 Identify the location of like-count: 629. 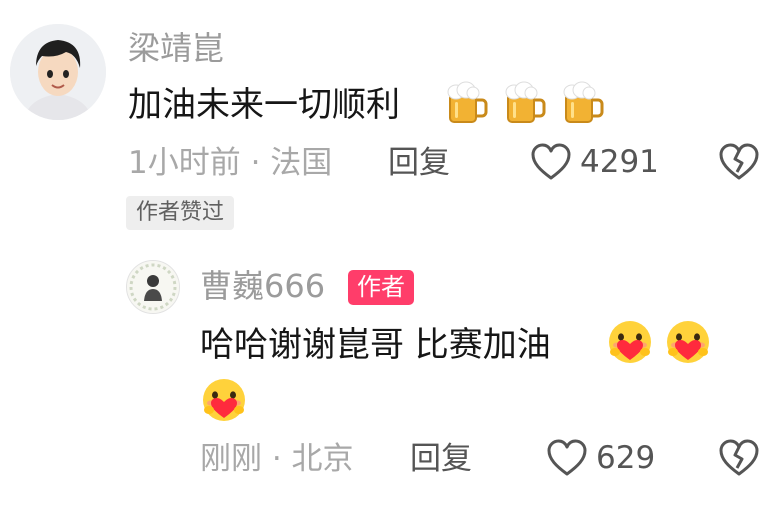
(626, 457).